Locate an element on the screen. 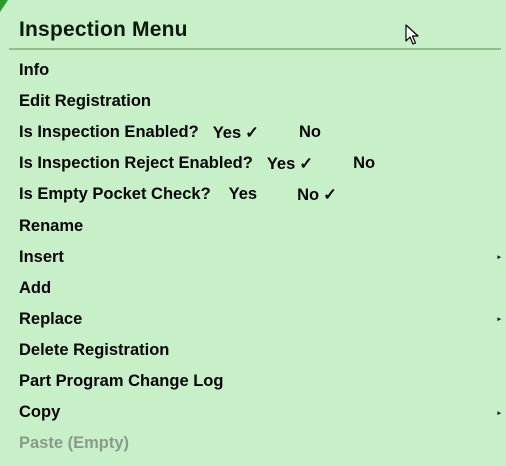 This screenshot has width=506, height=466. menu-item-inspection-enabled: Is Inspection Enabled? Yes ✓ No is located at coordinates (255, 132).